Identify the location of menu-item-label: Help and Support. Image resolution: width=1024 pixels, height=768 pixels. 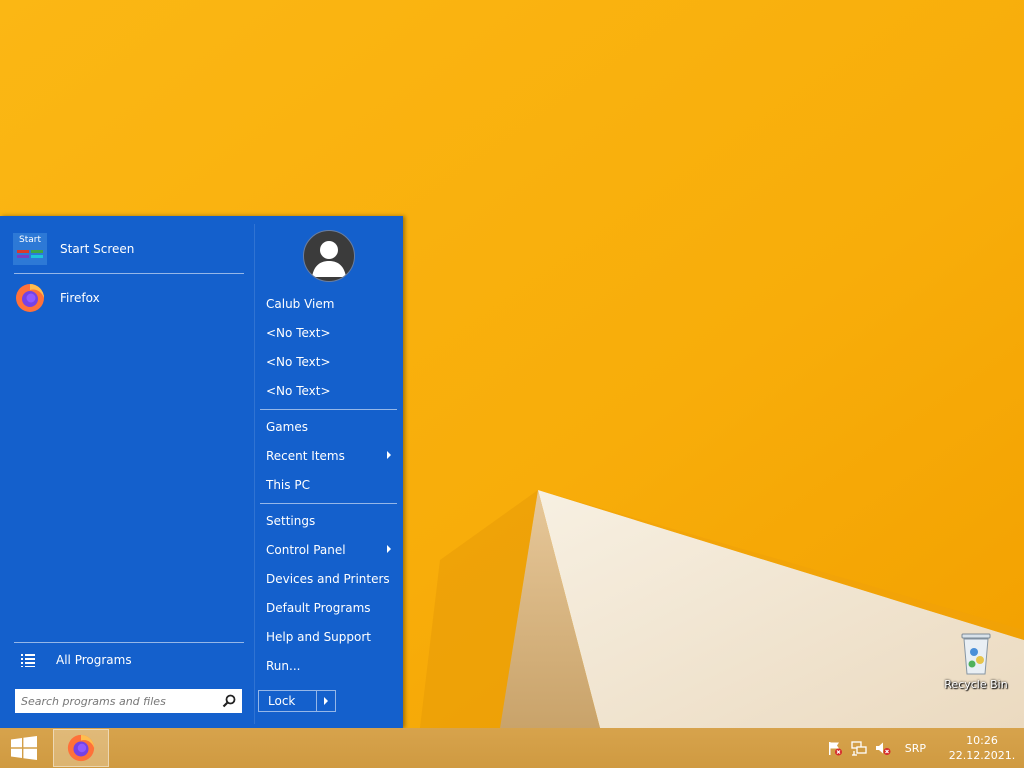
(318, 637).